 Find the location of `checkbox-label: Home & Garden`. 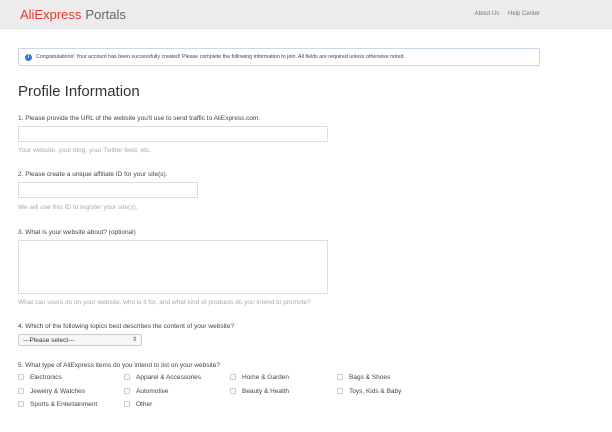

checkbox-label: Home & Garden is located at coordinates (265, 377).